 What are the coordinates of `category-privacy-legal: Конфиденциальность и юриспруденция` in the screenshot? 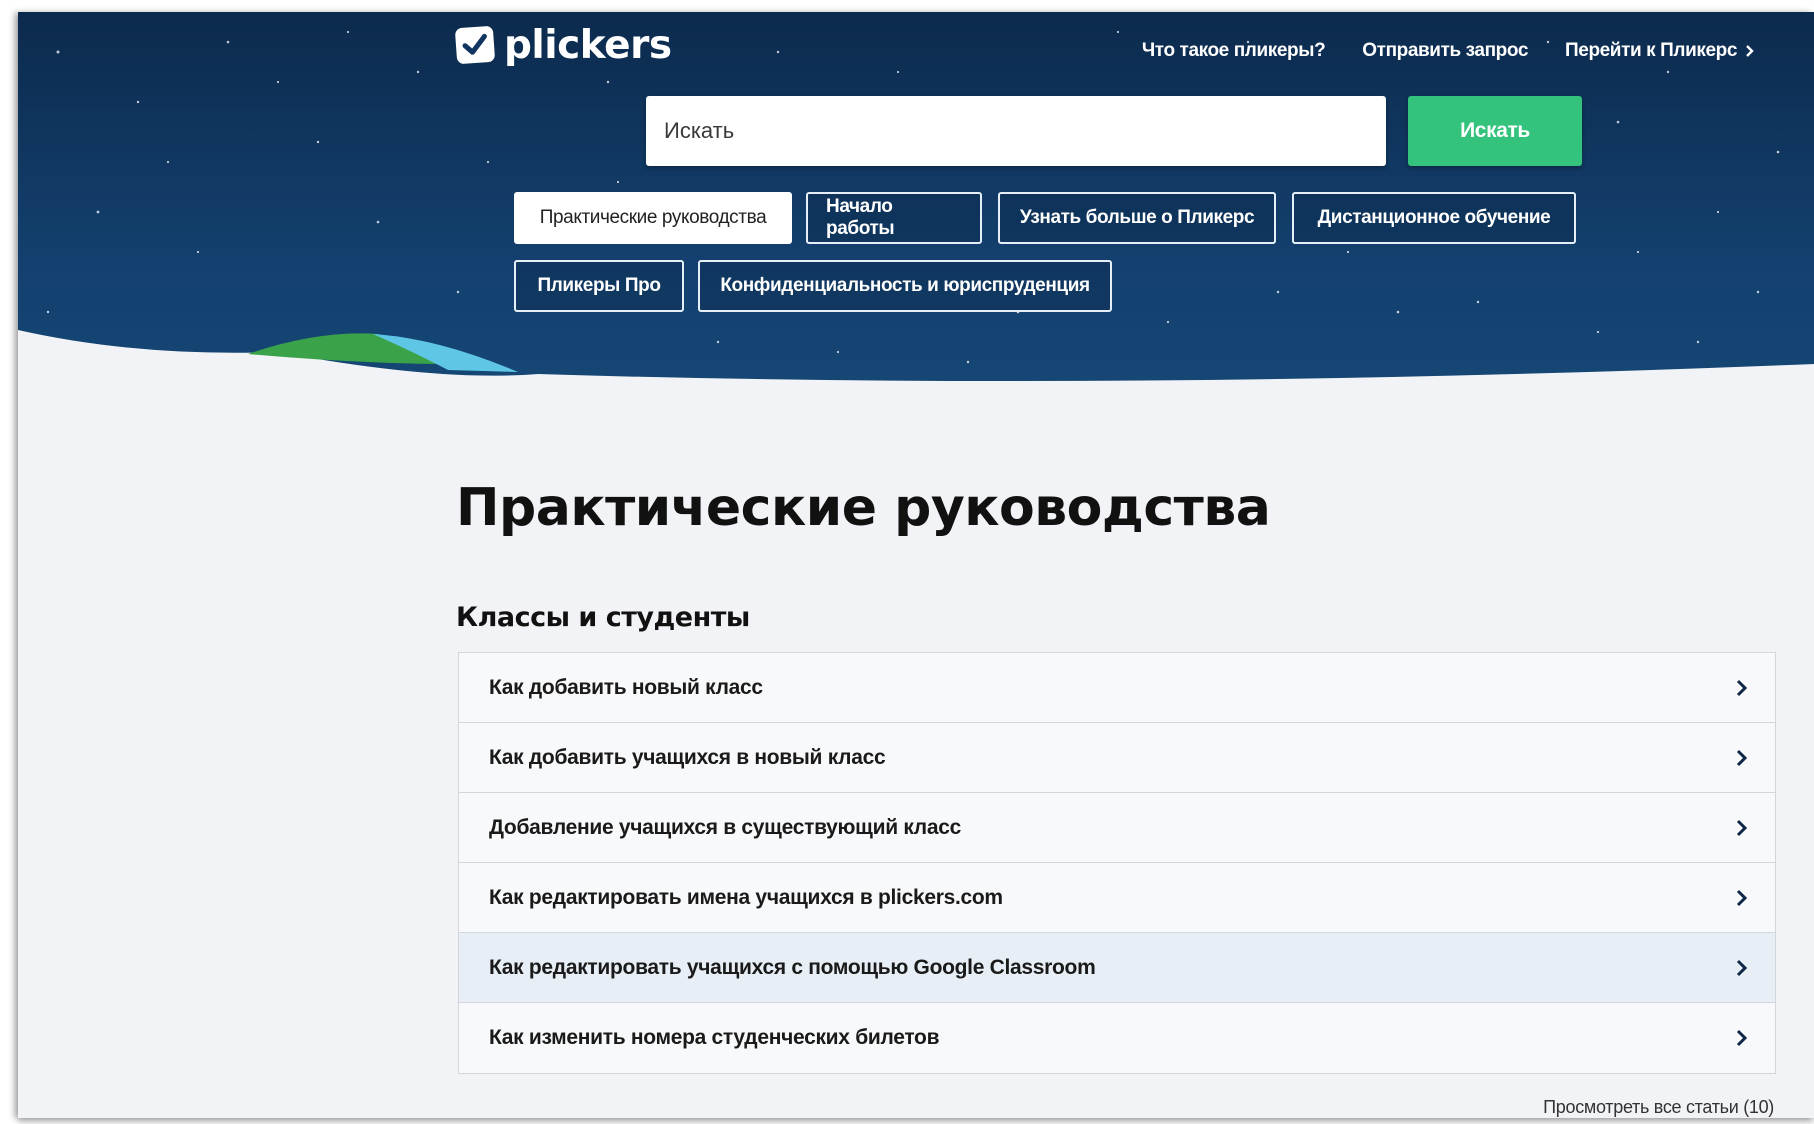 It's located at (905, 286).